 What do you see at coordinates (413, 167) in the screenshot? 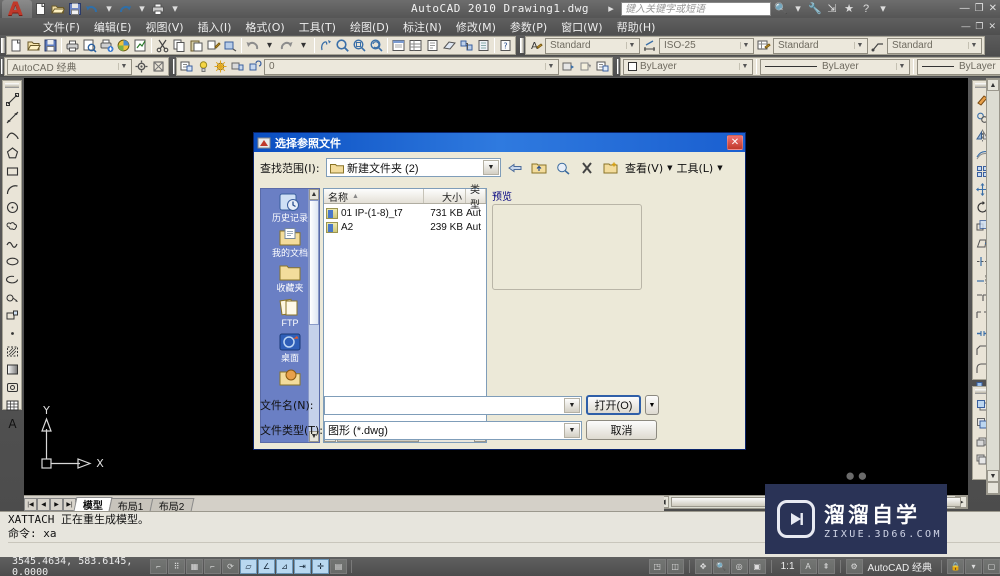
I see `look-in-combo: 新建文件夹 (2) ▼` at bounding box center [413, 167].